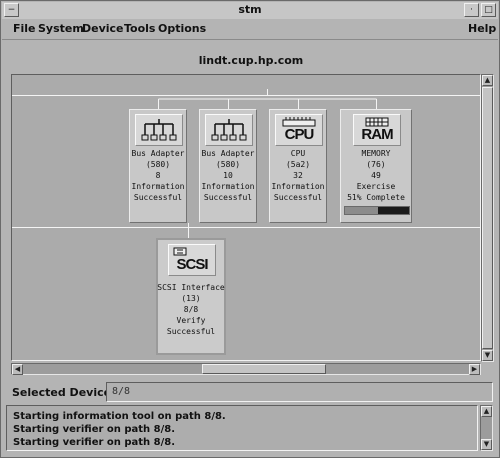  What do you see at coordinates (488, 10) in the screenshot?
I see `maximize-button: □` at bounding box center [488, 10].